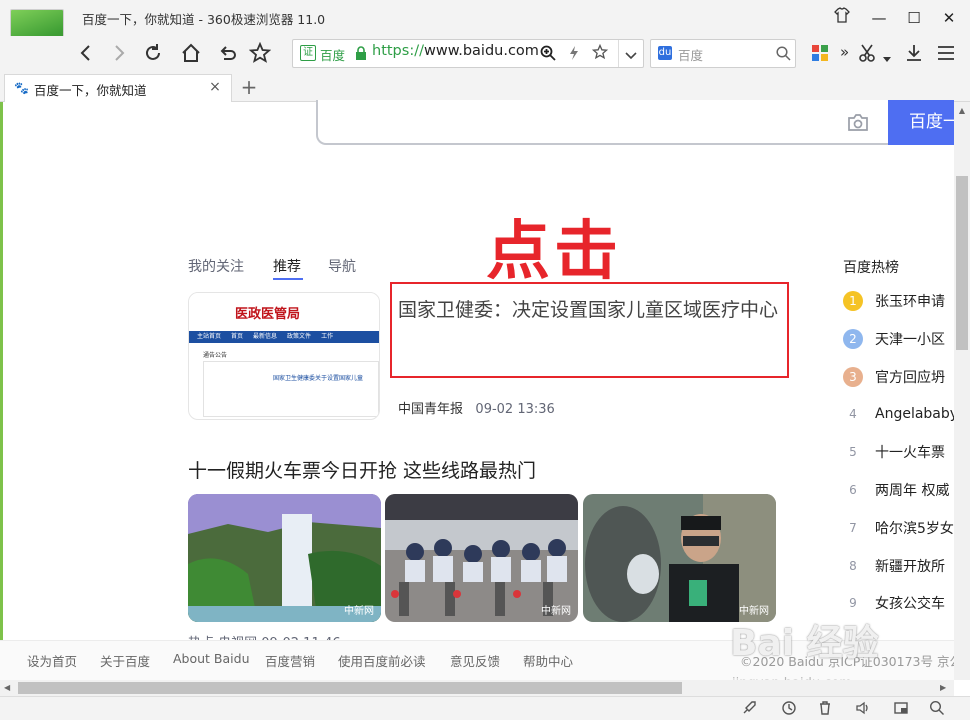 The width and height of the screenshot is (970, 721). I want to click on hotlist-item: 7 哈尔滨5岁女, so click(898, 528).